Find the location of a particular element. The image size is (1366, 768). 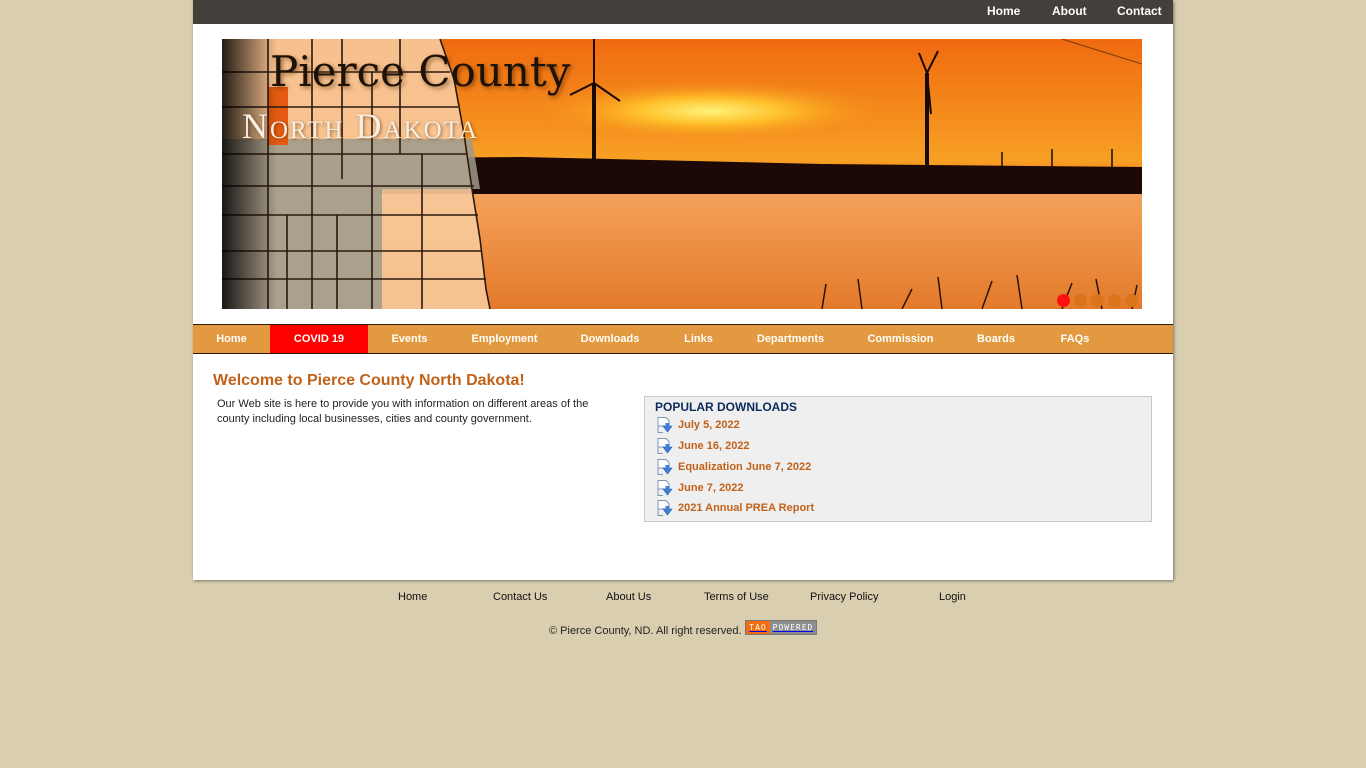

nav-covid-19: COVID 19 is located at coordinates (319, 339).